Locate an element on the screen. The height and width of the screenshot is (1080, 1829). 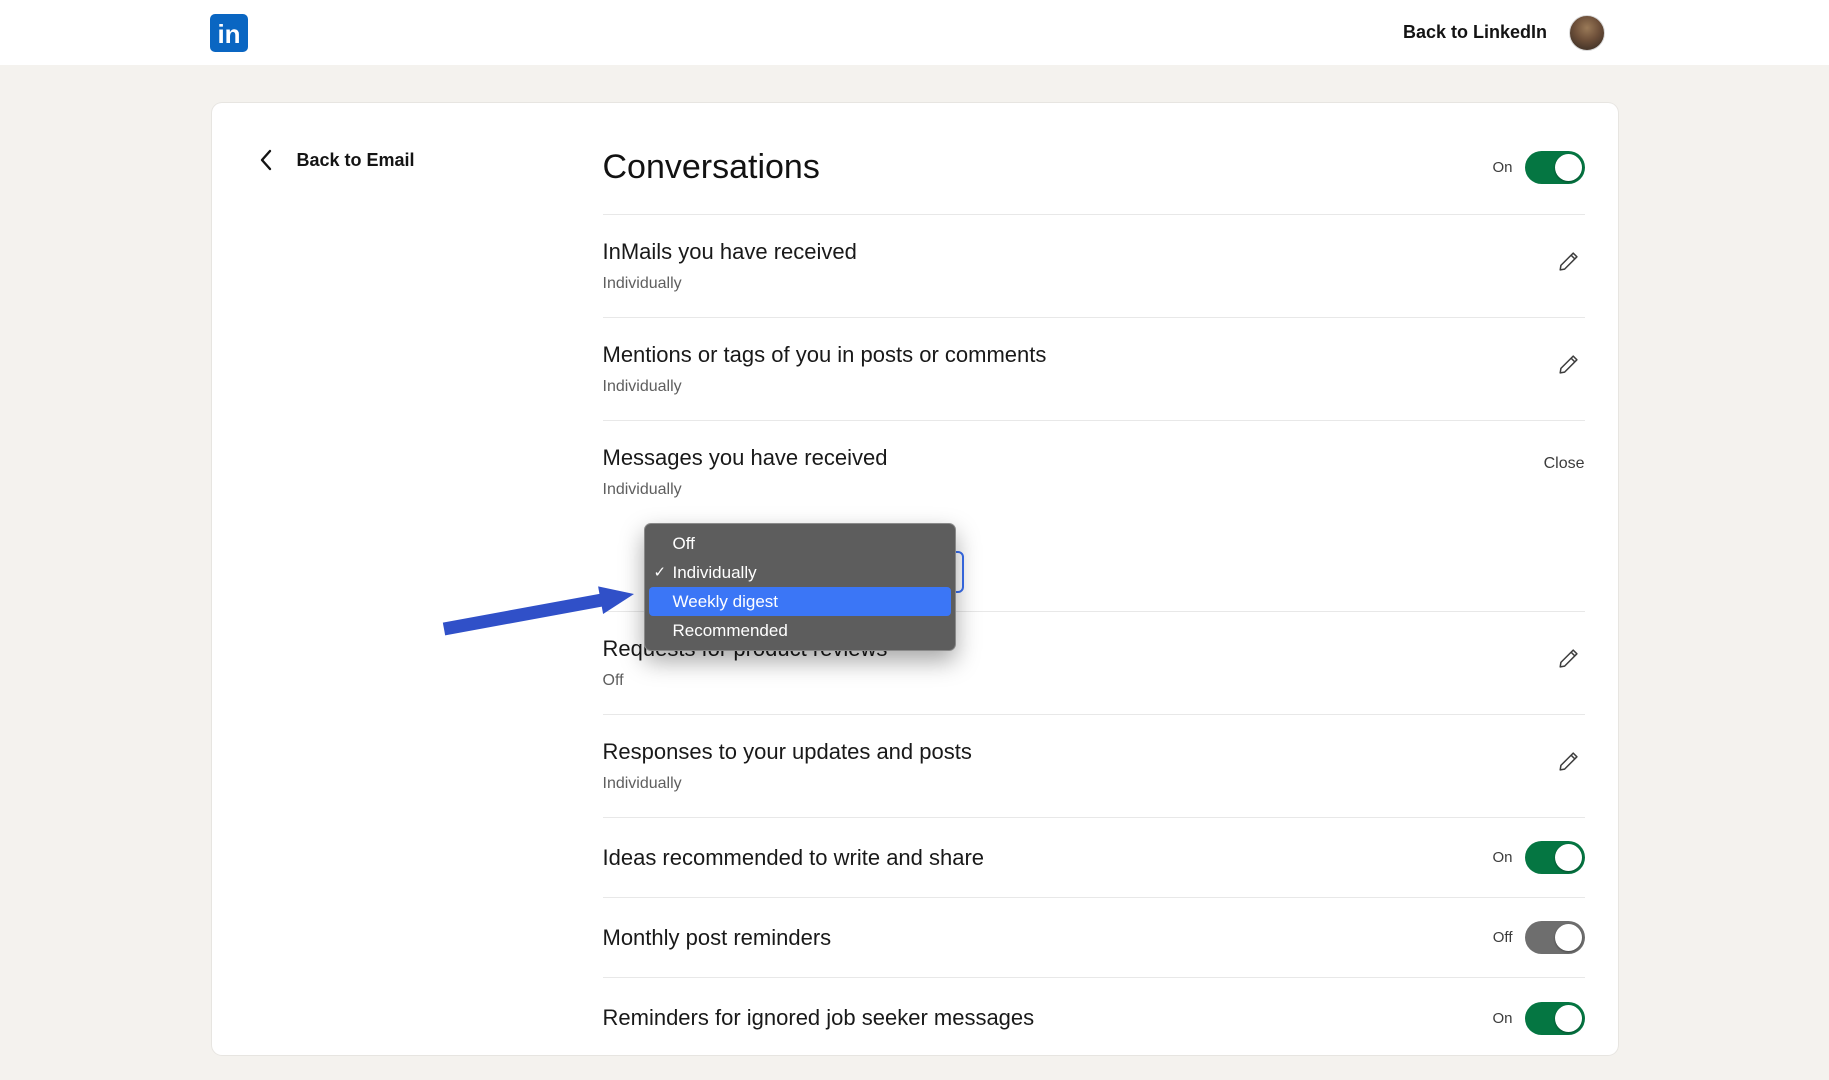
monthly-reminders-toggle is located at coordinates (1554, 937).